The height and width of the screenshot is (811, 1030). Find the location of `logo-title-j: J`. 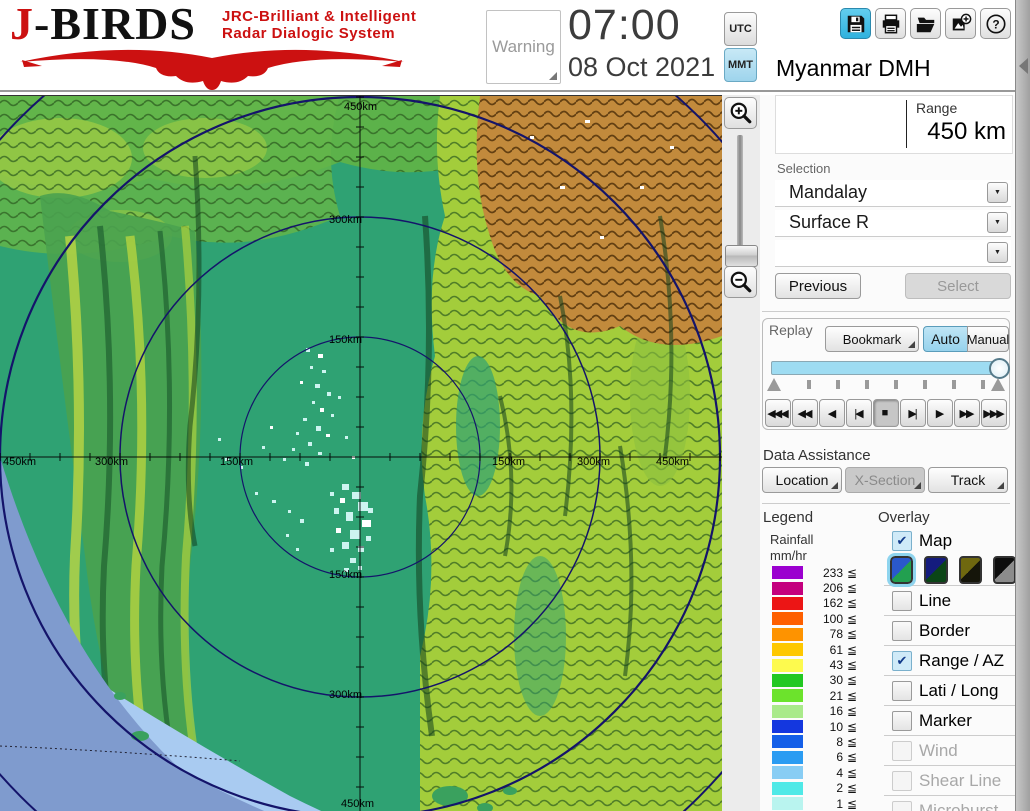

logo-title-j: J is located at coordinates (22, 24).